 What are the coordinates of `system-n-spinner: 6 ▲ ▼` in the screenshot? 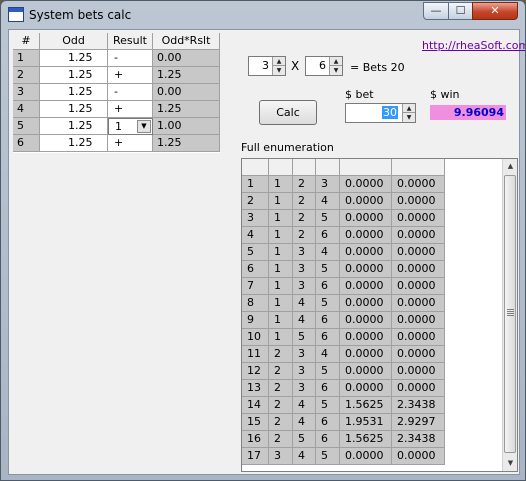 It's located at (324, 66).